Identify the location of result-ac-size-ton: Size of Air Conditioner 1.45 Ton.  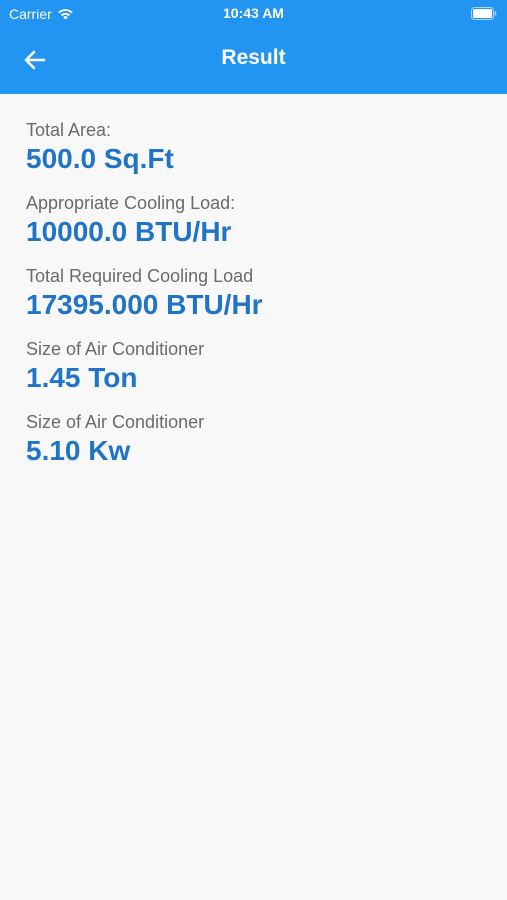
(256, 366).